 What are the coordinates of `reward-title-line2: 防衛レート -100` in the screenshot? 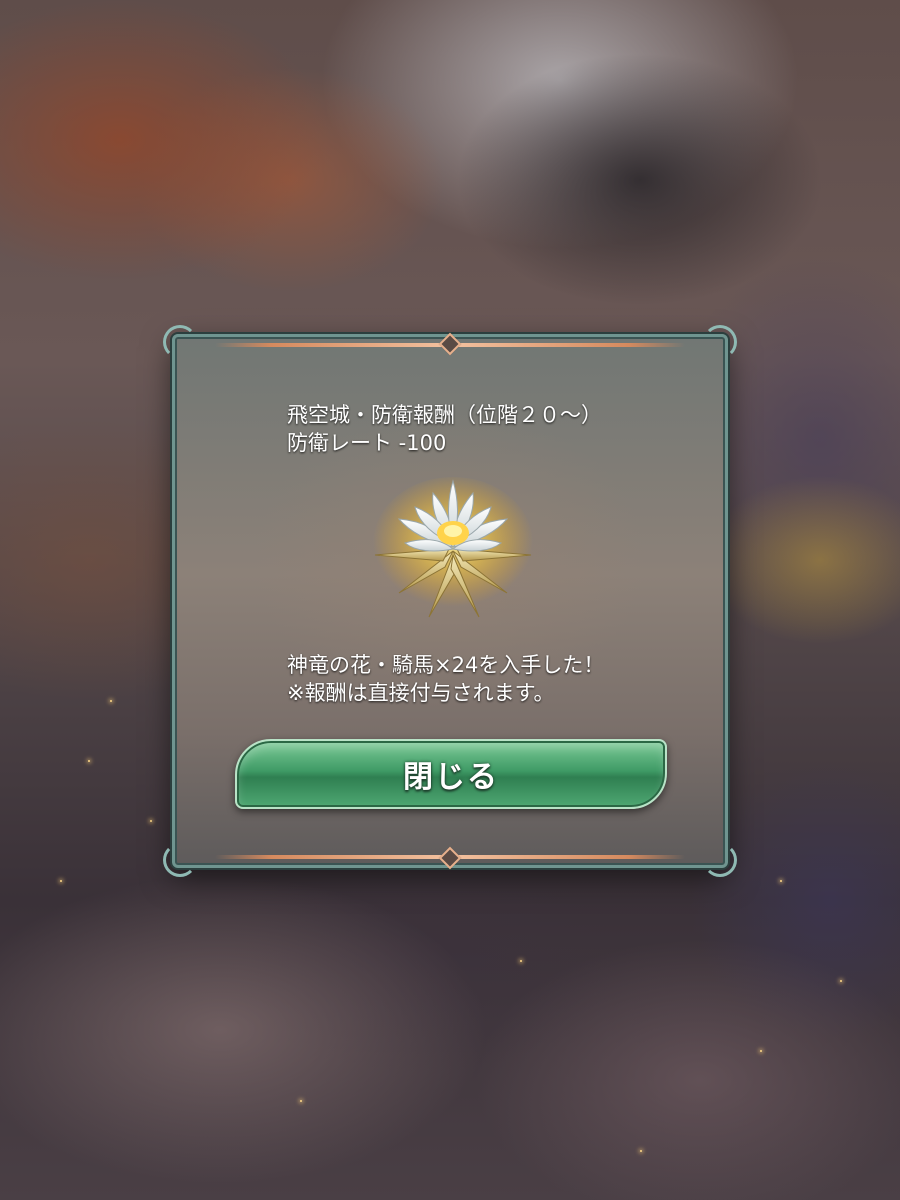 It's located at (367, 443).